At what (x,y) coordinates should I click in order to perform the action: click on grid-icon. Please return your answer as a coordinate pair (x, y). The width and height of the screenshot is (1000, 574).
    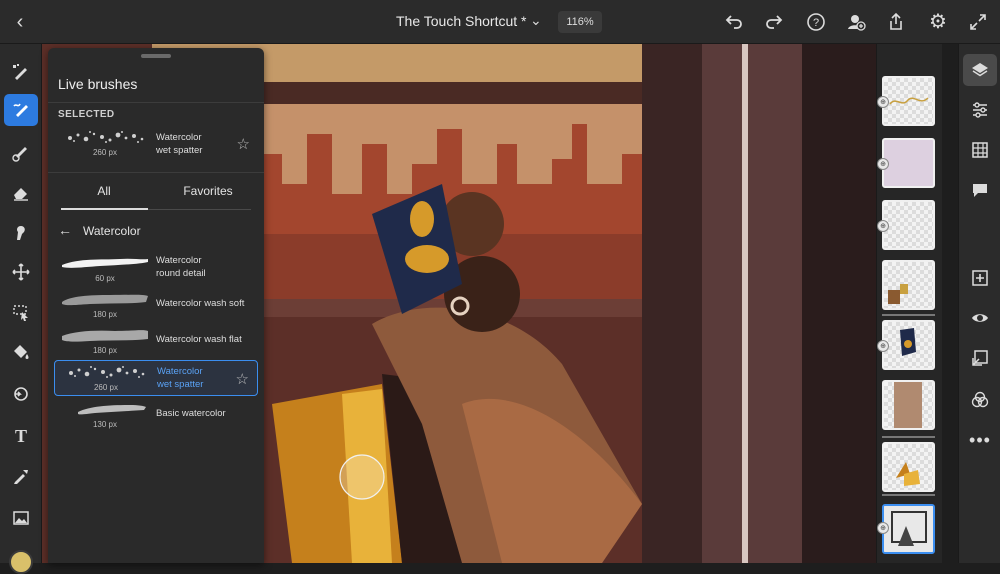
    Looking at the image, I should click on (980, 150).